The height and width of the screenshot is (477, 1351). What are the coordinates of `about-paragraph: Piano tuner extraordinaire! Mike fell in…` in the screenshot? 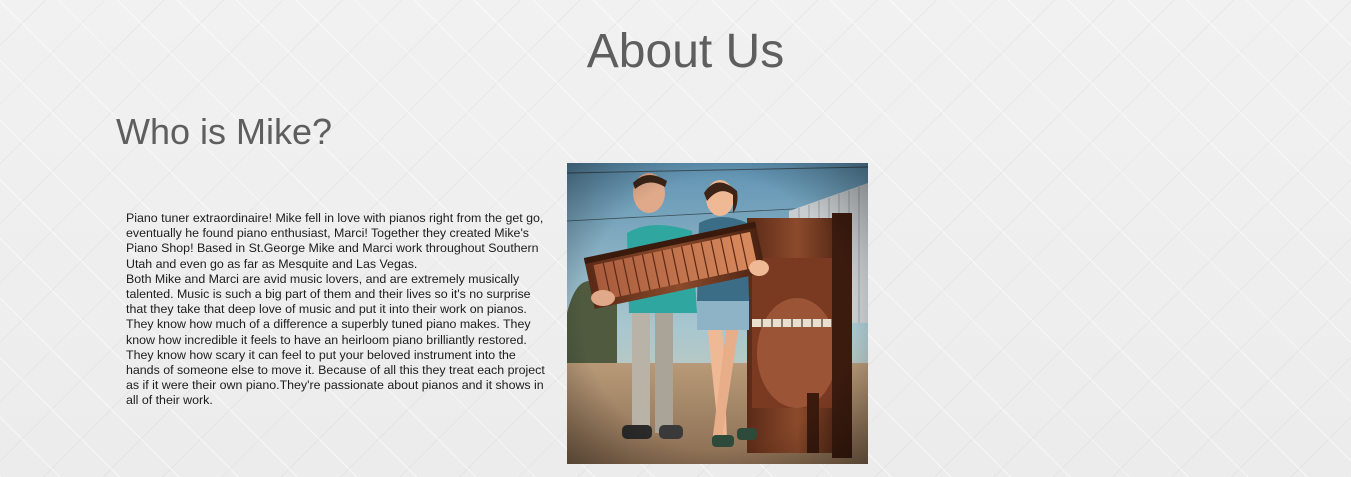 It's located at (335, 241).